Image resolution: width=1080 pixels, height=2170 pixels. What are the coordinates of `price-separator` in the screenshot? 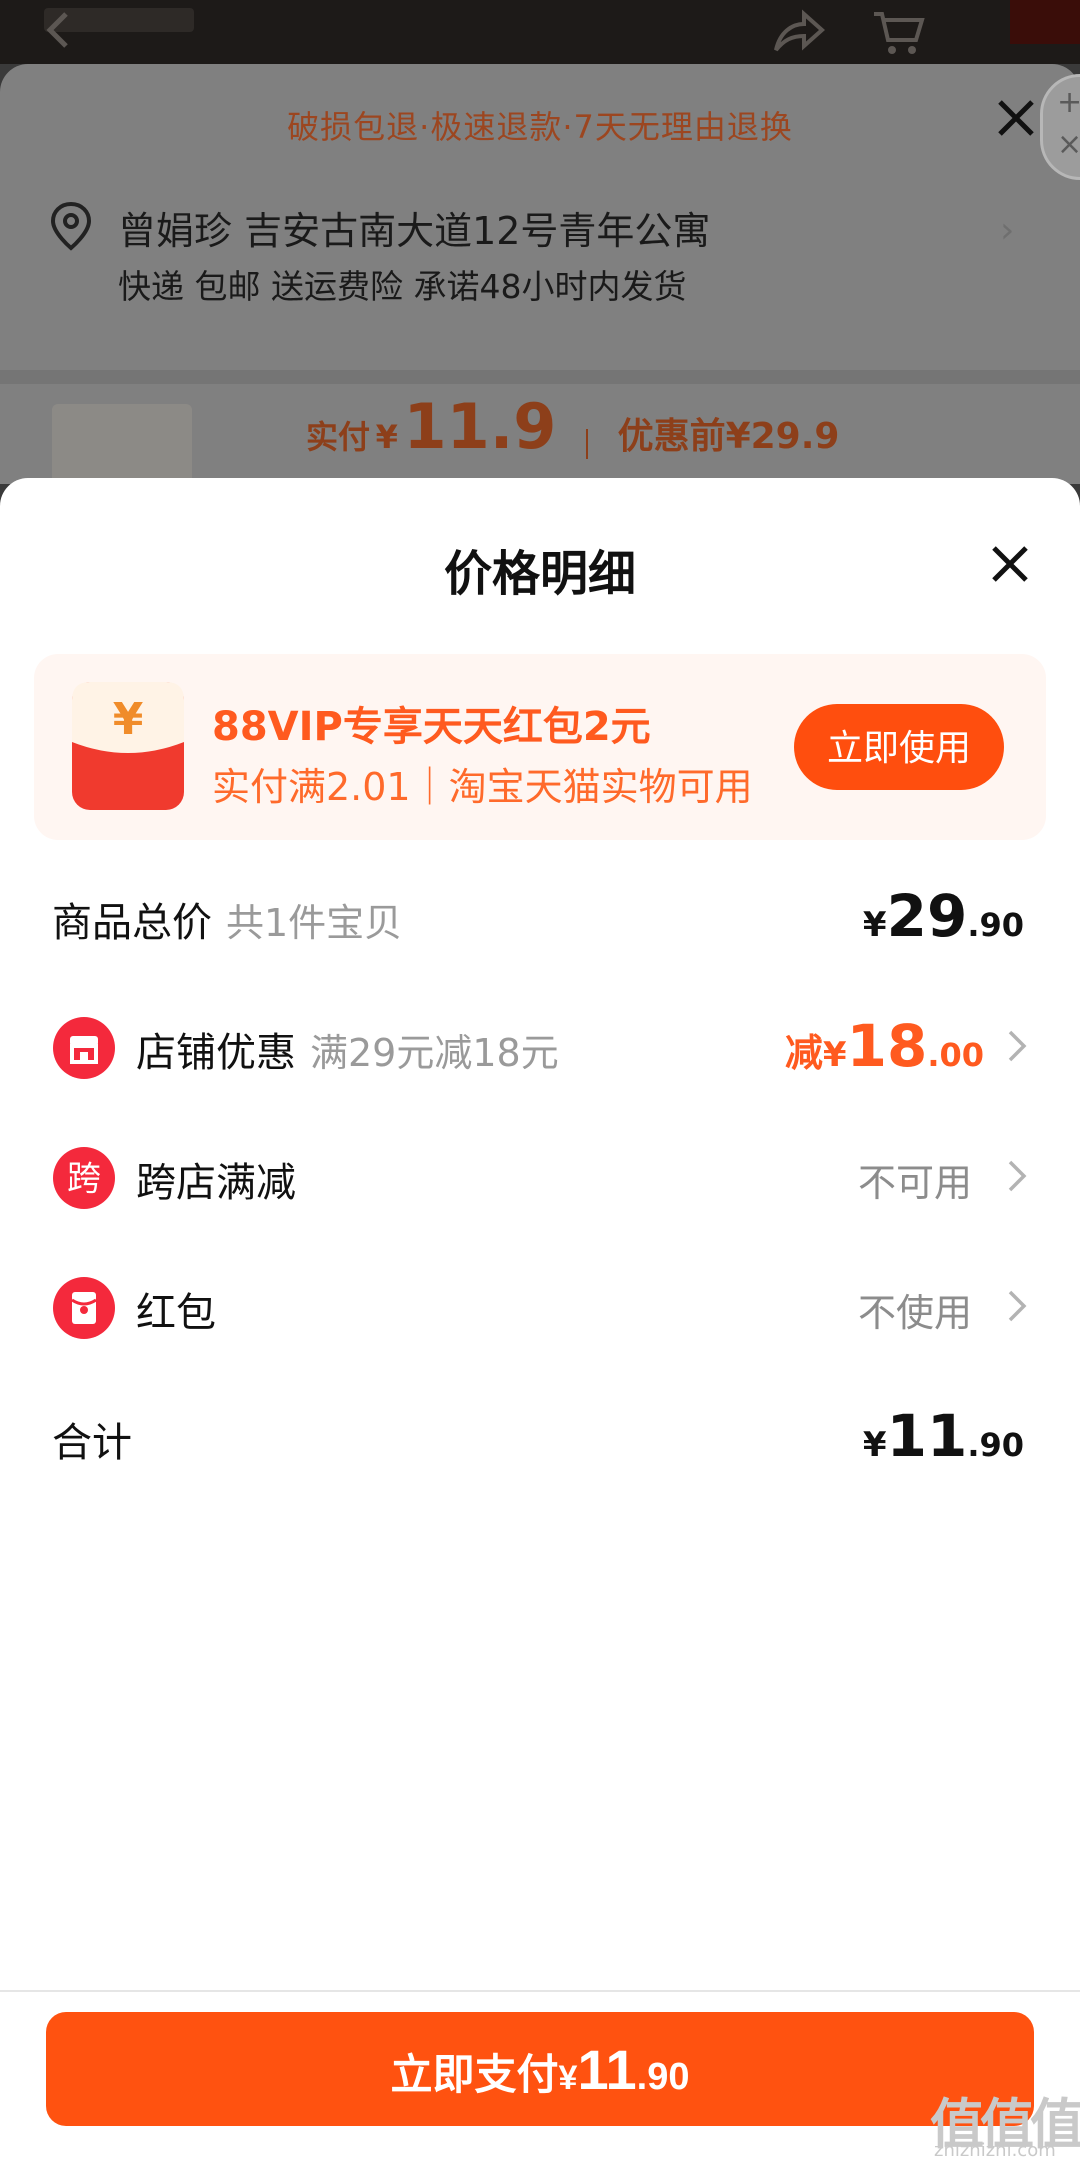 It's located at (587, 443).